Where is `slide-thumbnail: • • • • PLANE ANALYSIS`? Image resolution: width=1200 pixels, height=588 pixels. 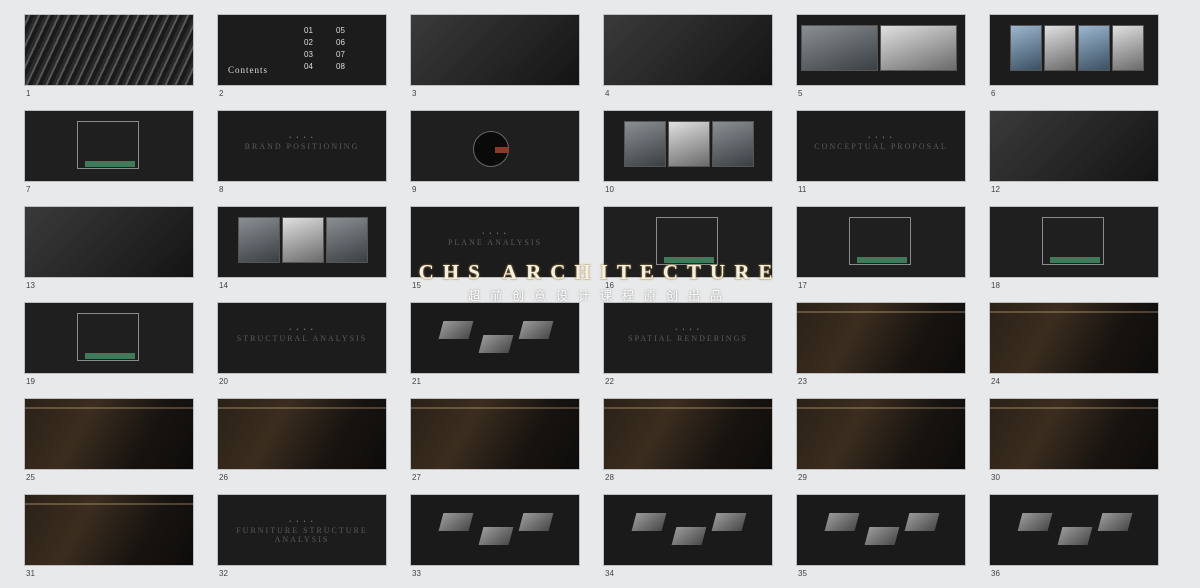
slide-thumbnail: • • • • PLANE ANALYSIS is located at coordinates (495, 242).